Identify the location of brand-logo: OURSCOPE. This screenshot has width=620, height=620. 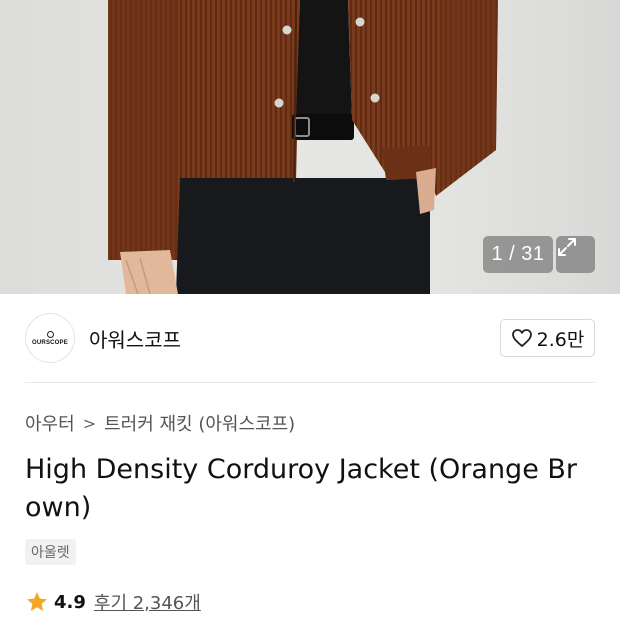
(50, 338).